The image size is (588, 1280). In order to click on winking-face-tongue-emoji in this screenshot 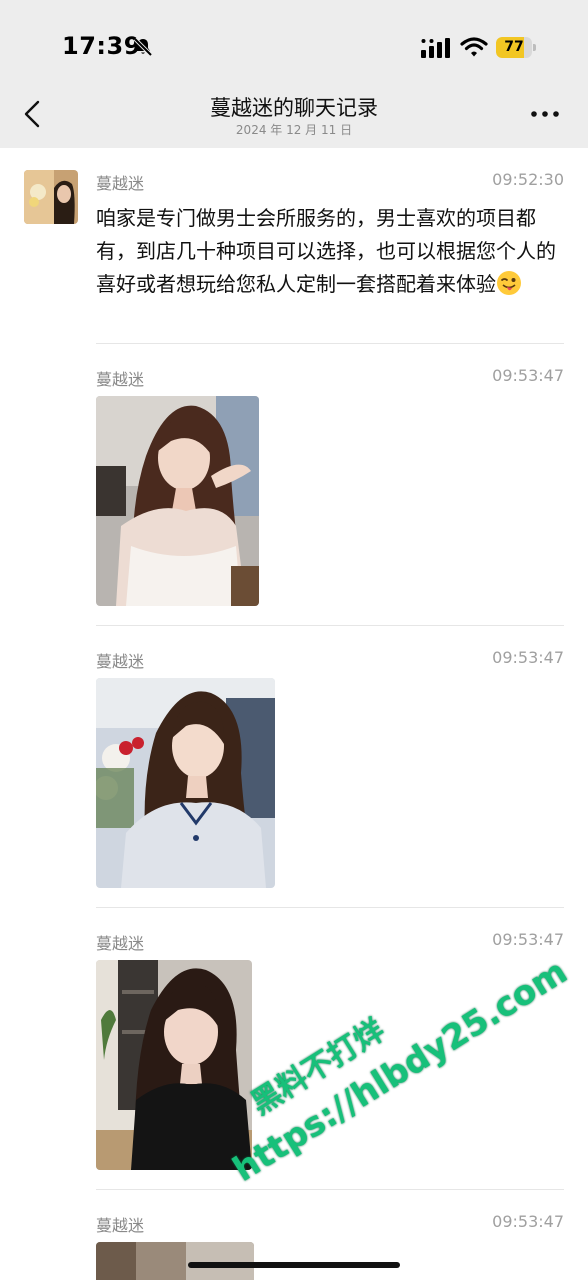, I will do `click(509, 283)`.